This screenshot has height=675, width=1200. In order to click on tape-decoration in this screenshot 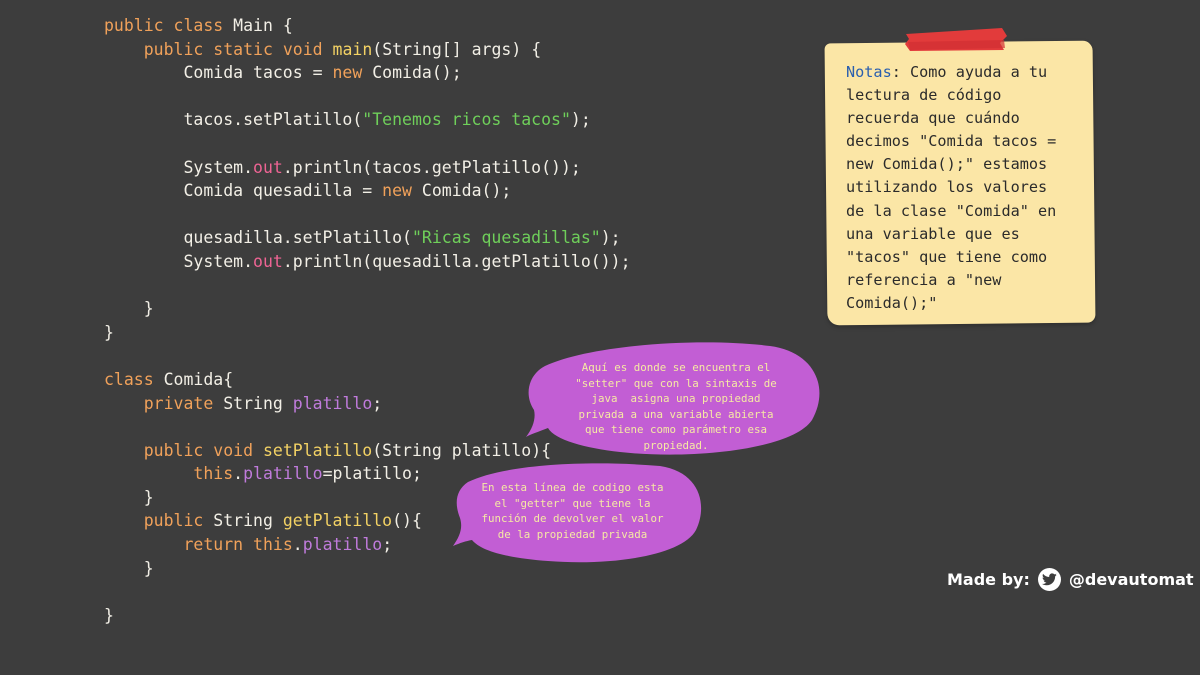, I will do `click(956, 39)`.